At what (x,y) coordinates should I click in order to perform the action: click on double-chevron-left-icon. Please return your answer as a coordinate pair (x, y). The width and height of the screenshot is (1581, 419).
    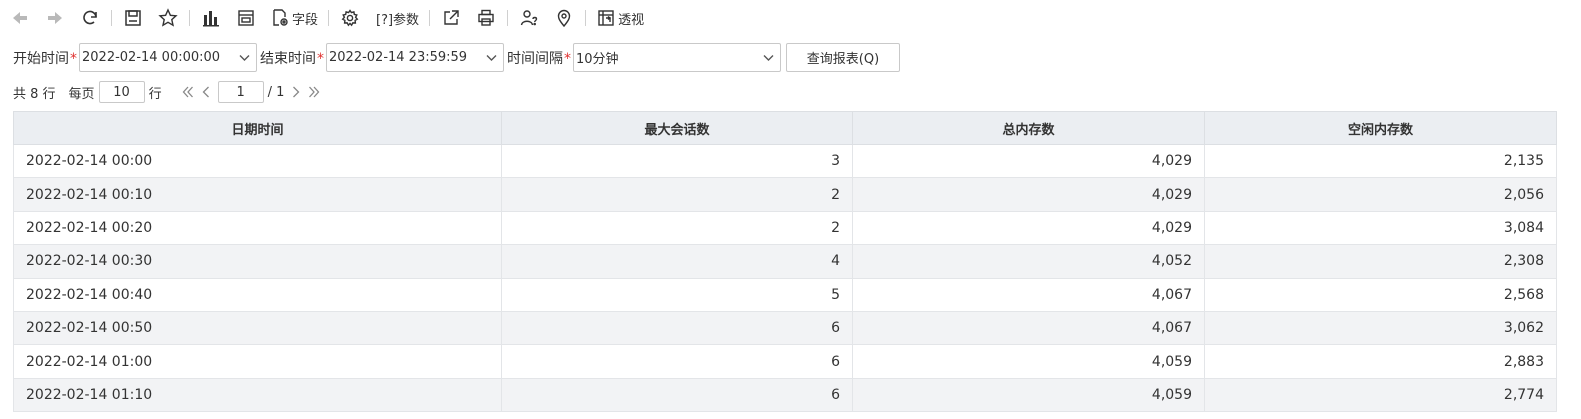
    Looking at the image, I should click on (187, 92).